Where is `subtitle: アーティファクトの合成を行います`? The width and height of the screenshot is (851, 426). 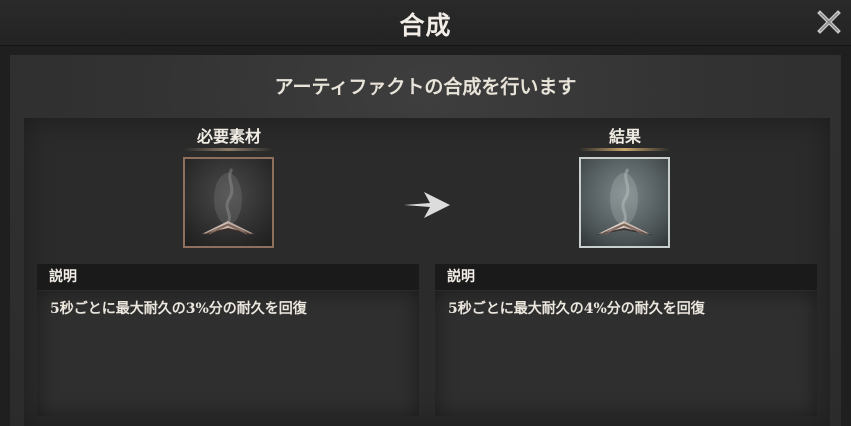 subtitle: アーティファクトの合成を行います is located at coordinates (425, 87).